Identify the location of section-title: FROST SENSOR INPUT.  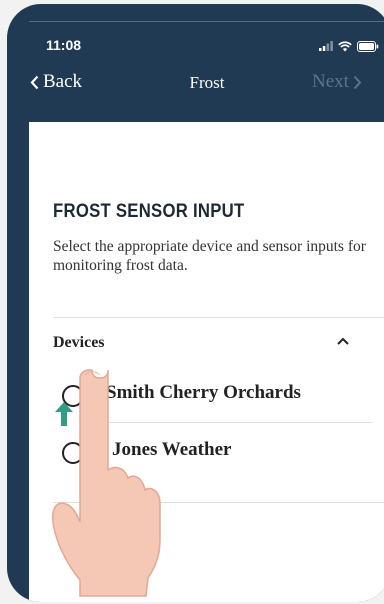
(149, 211).